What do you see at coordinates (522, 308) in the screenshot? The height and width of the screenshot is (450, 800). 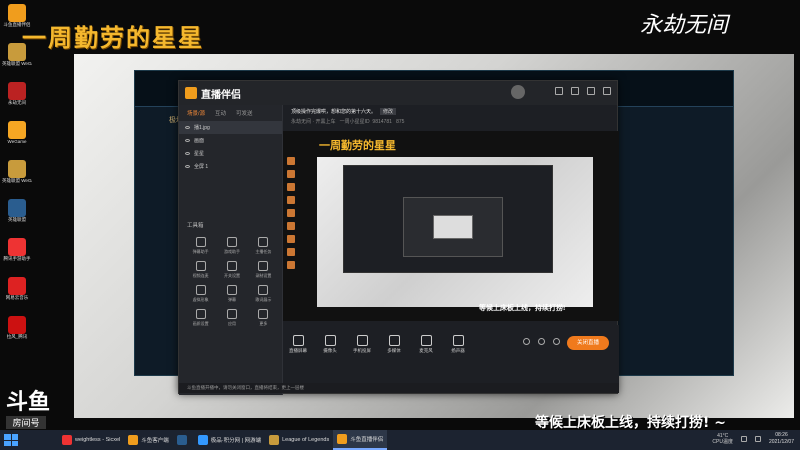 I see `preview-caption: 等候上床板上线，持续打捞!` at bounding box center [522, 308].